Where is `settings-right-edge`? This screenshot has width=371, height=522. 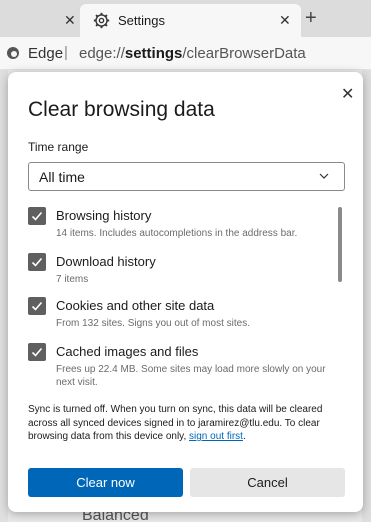
settings-right-edge is located at coordinates (366, 296).